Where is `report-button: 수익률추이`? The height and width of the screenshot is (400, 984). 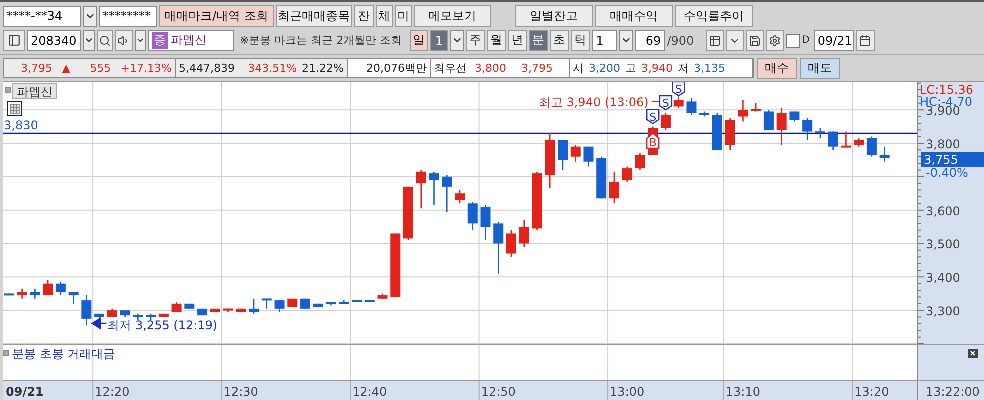
report-button: 수익률추이 is located at coordinates (714, 16).